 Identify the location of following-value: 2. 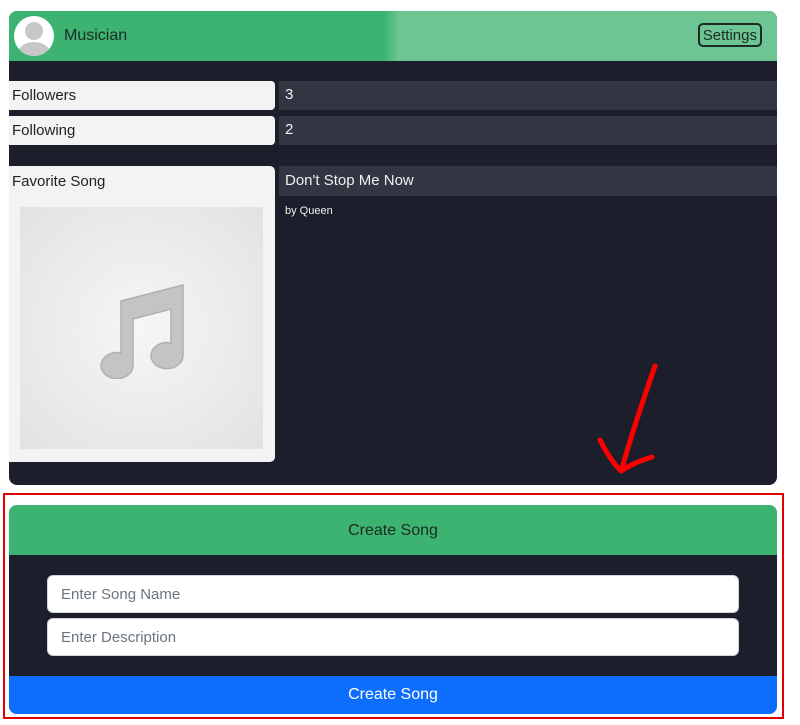
(528, 130).